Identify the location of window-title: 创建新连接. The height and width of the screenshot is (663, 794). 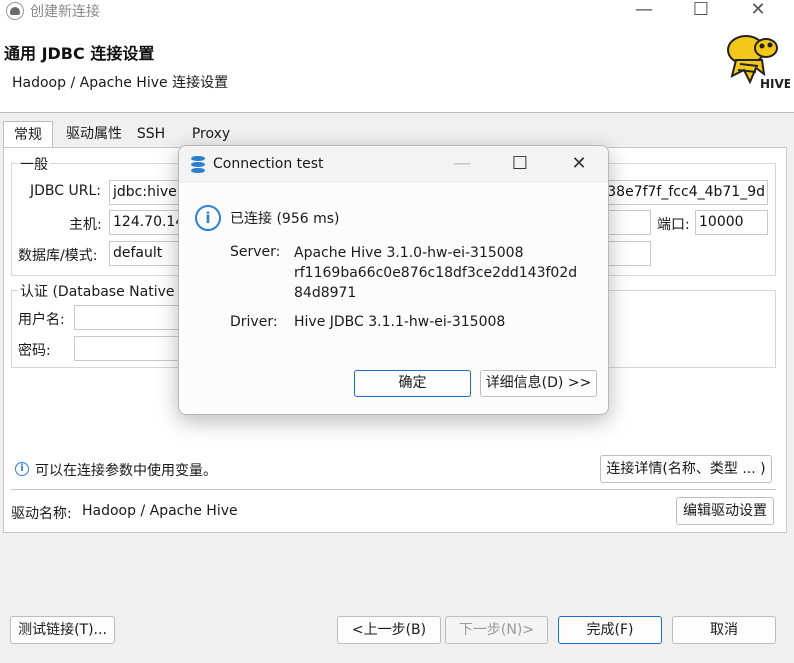
(65, 12).